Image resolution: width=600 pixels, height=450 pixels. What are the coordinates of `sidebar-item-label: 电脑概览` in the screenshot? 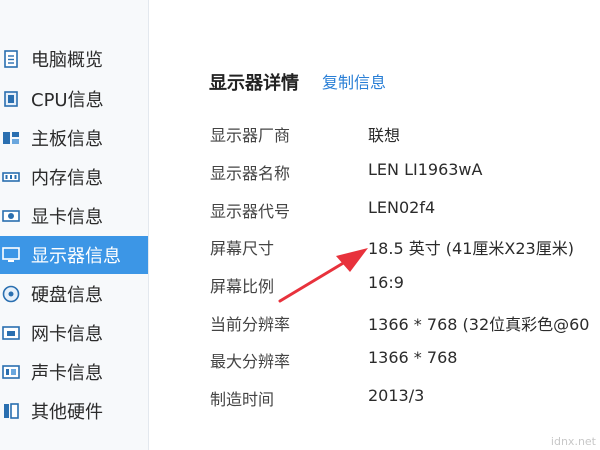 It's located at (67, 60).